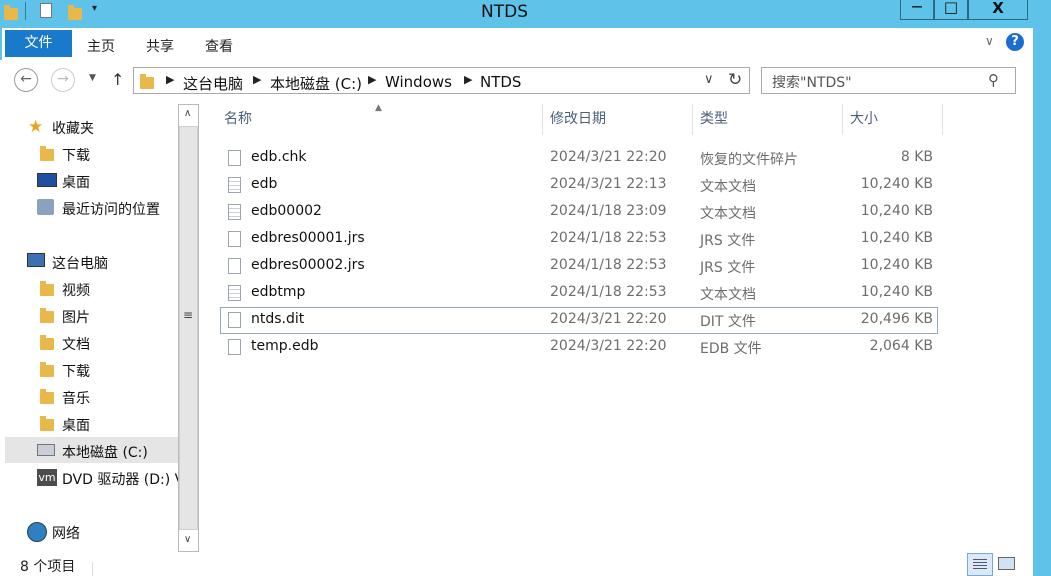 This screenshot has width=1051, height=576. I want to click on tab-share: 共享, so click(160, 46).